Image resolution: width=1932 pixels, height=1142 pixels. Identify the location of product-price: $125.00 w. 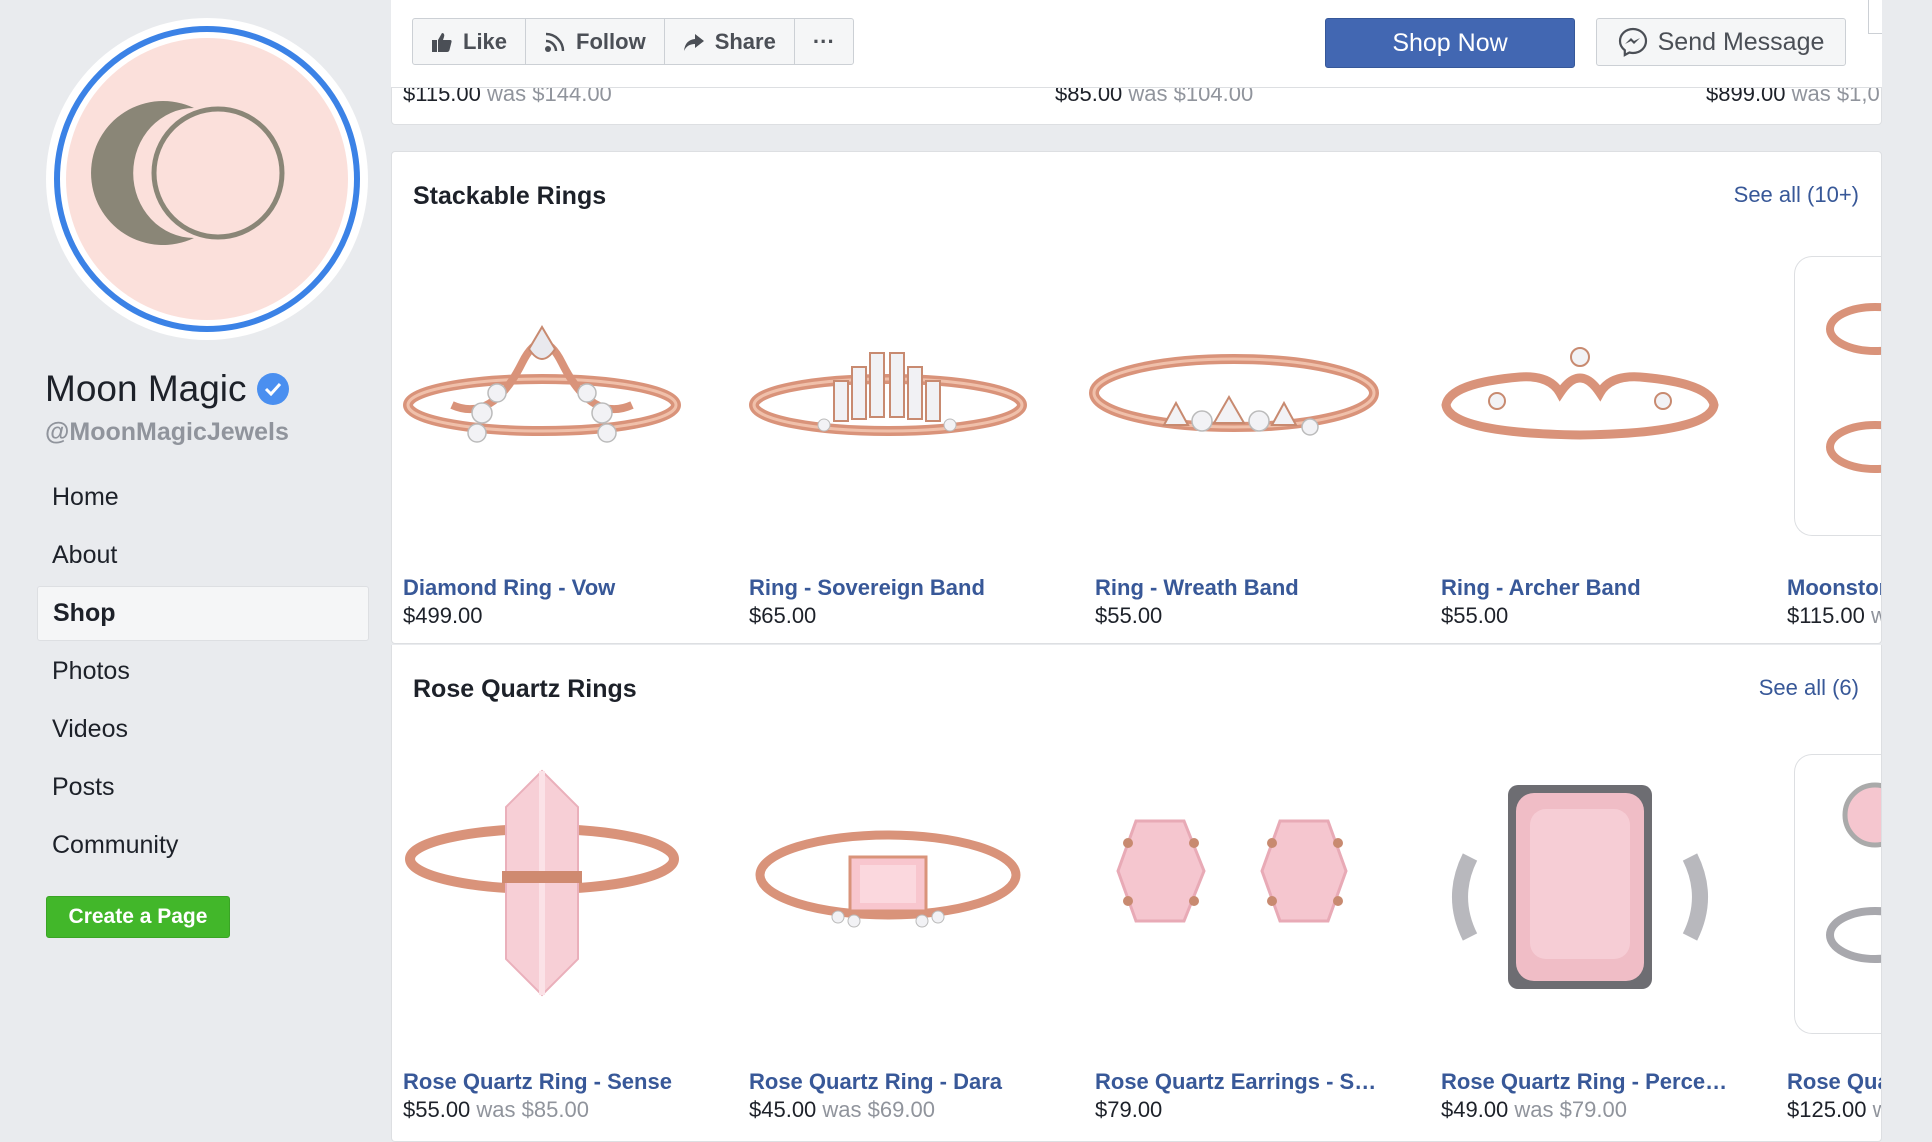
(1834, 1109).